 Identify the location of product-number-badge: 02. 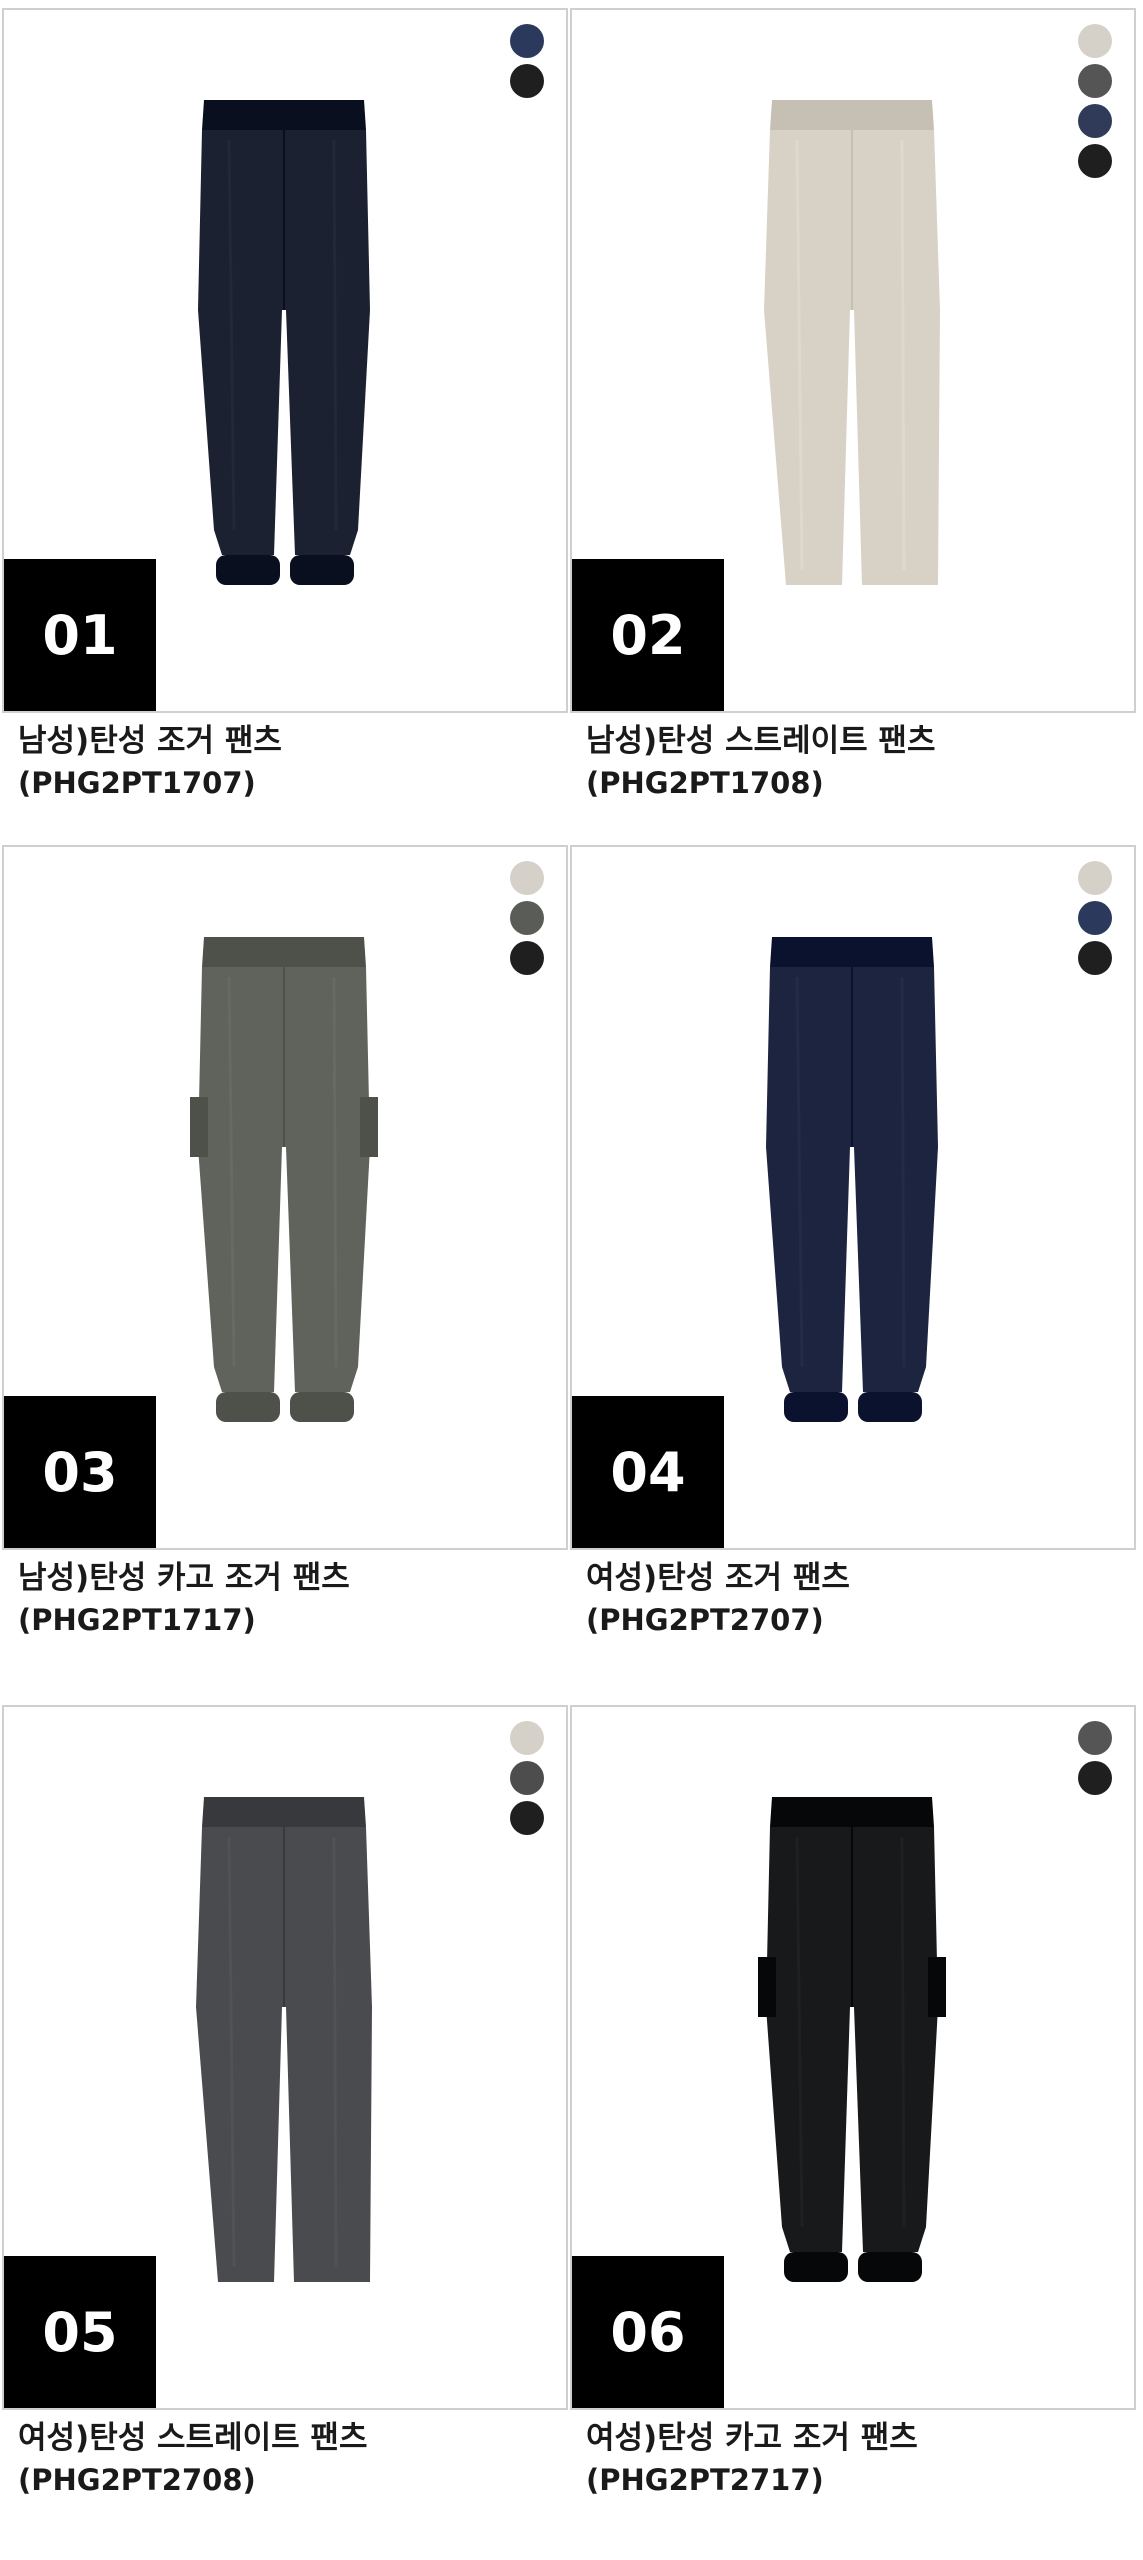
(648, 635).